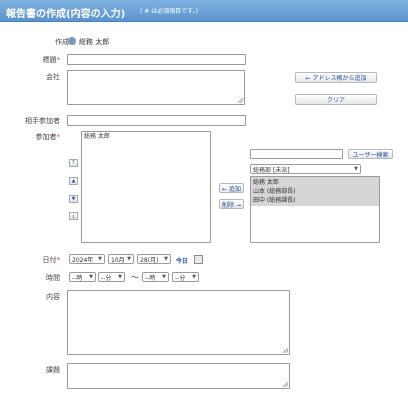 Image resolution: width=408 pixels, height=394 pixels. I want to click on issues-textarea, so click(178, 376).